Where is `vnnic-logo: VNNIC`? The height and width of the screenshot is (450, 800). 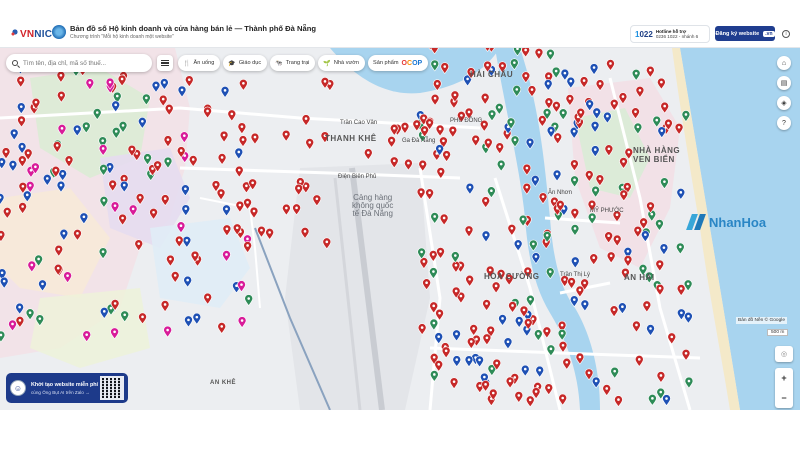
vnnic-logo: VNNIC is located at coordinates (30, 34).